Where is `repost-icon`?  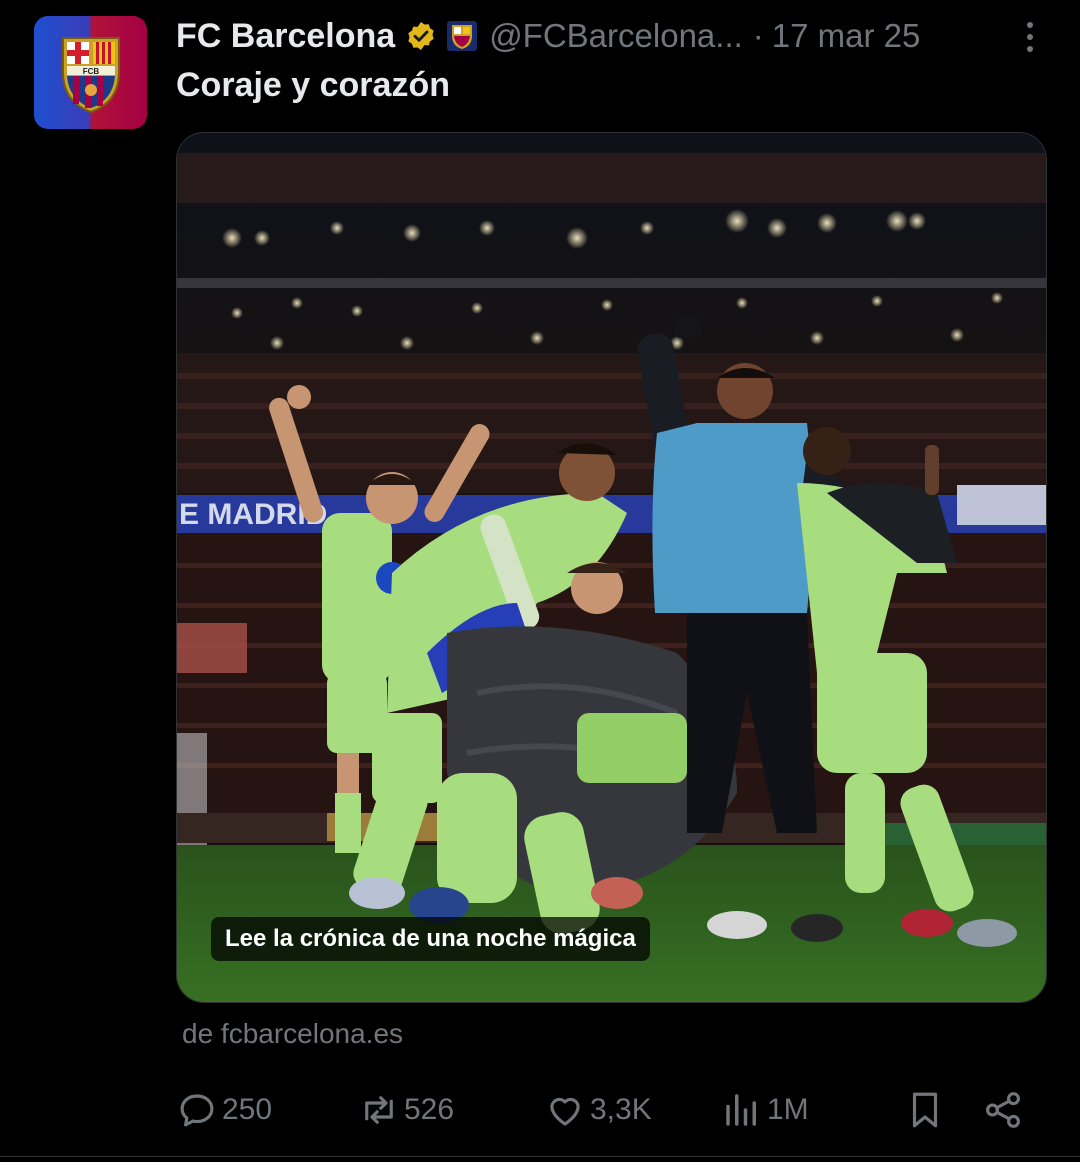 repost-icon is located at coordinates (379, 1110).